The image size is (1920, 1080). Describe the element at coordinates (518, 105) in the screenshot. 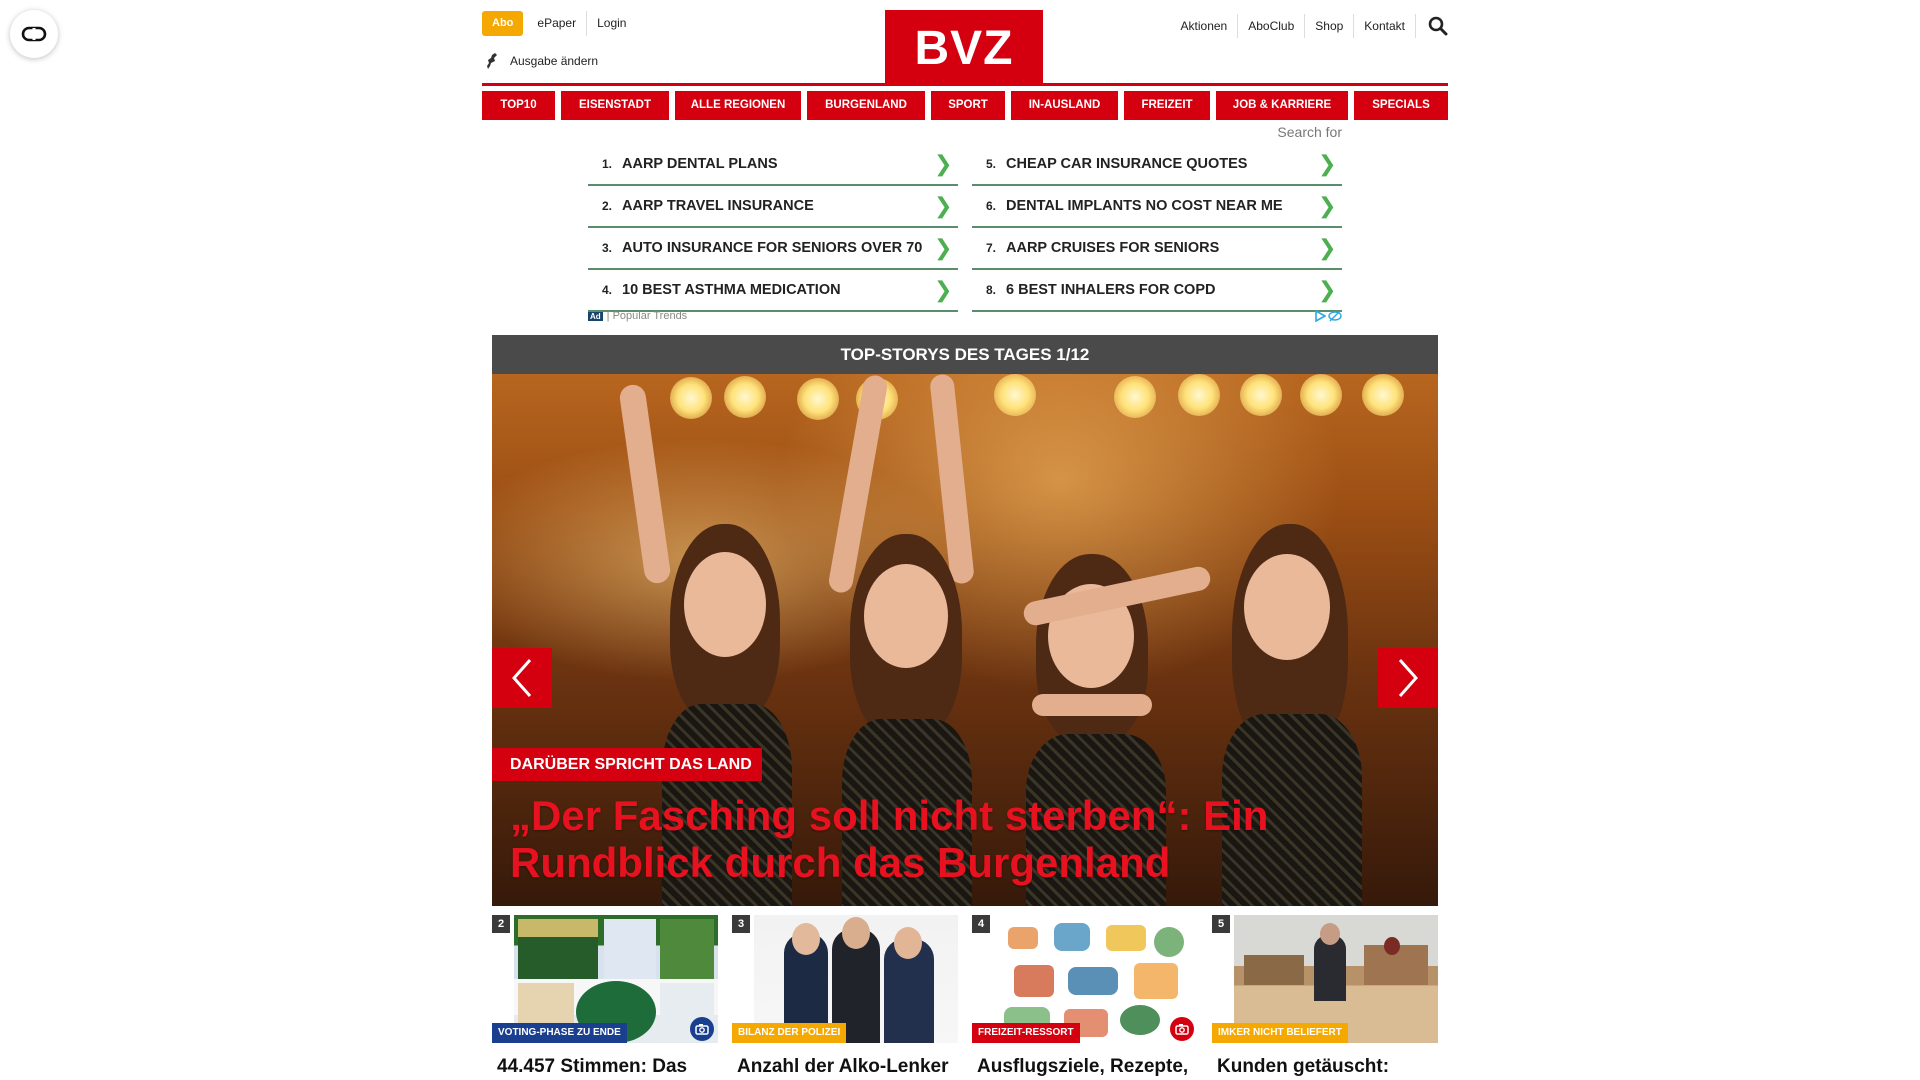

I see `nav-item-top10: TOP10` at that location.